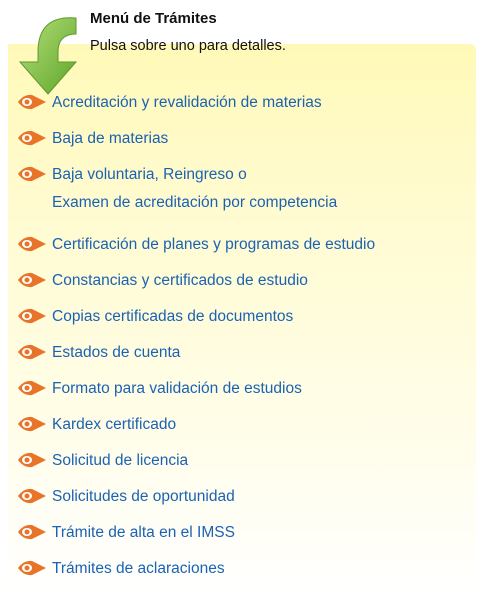 The image size is (485, 599). What do you see at coordinates (188, 46) in the screenshot?
I see `menu-subtitle: Pulsa sobre uno para detalles.` at bounding box center [188, 46].